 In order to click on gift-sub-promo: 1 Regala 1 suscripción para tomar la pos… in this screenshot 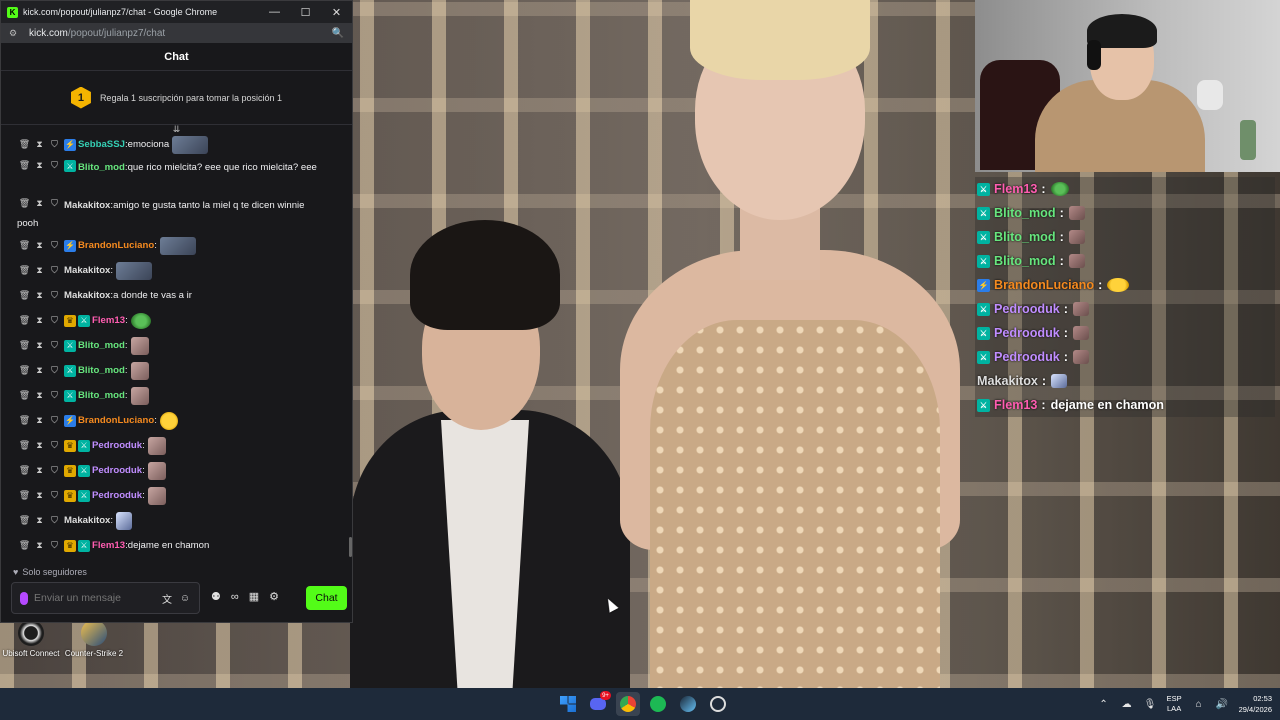, I will do `click(176, 98)`.